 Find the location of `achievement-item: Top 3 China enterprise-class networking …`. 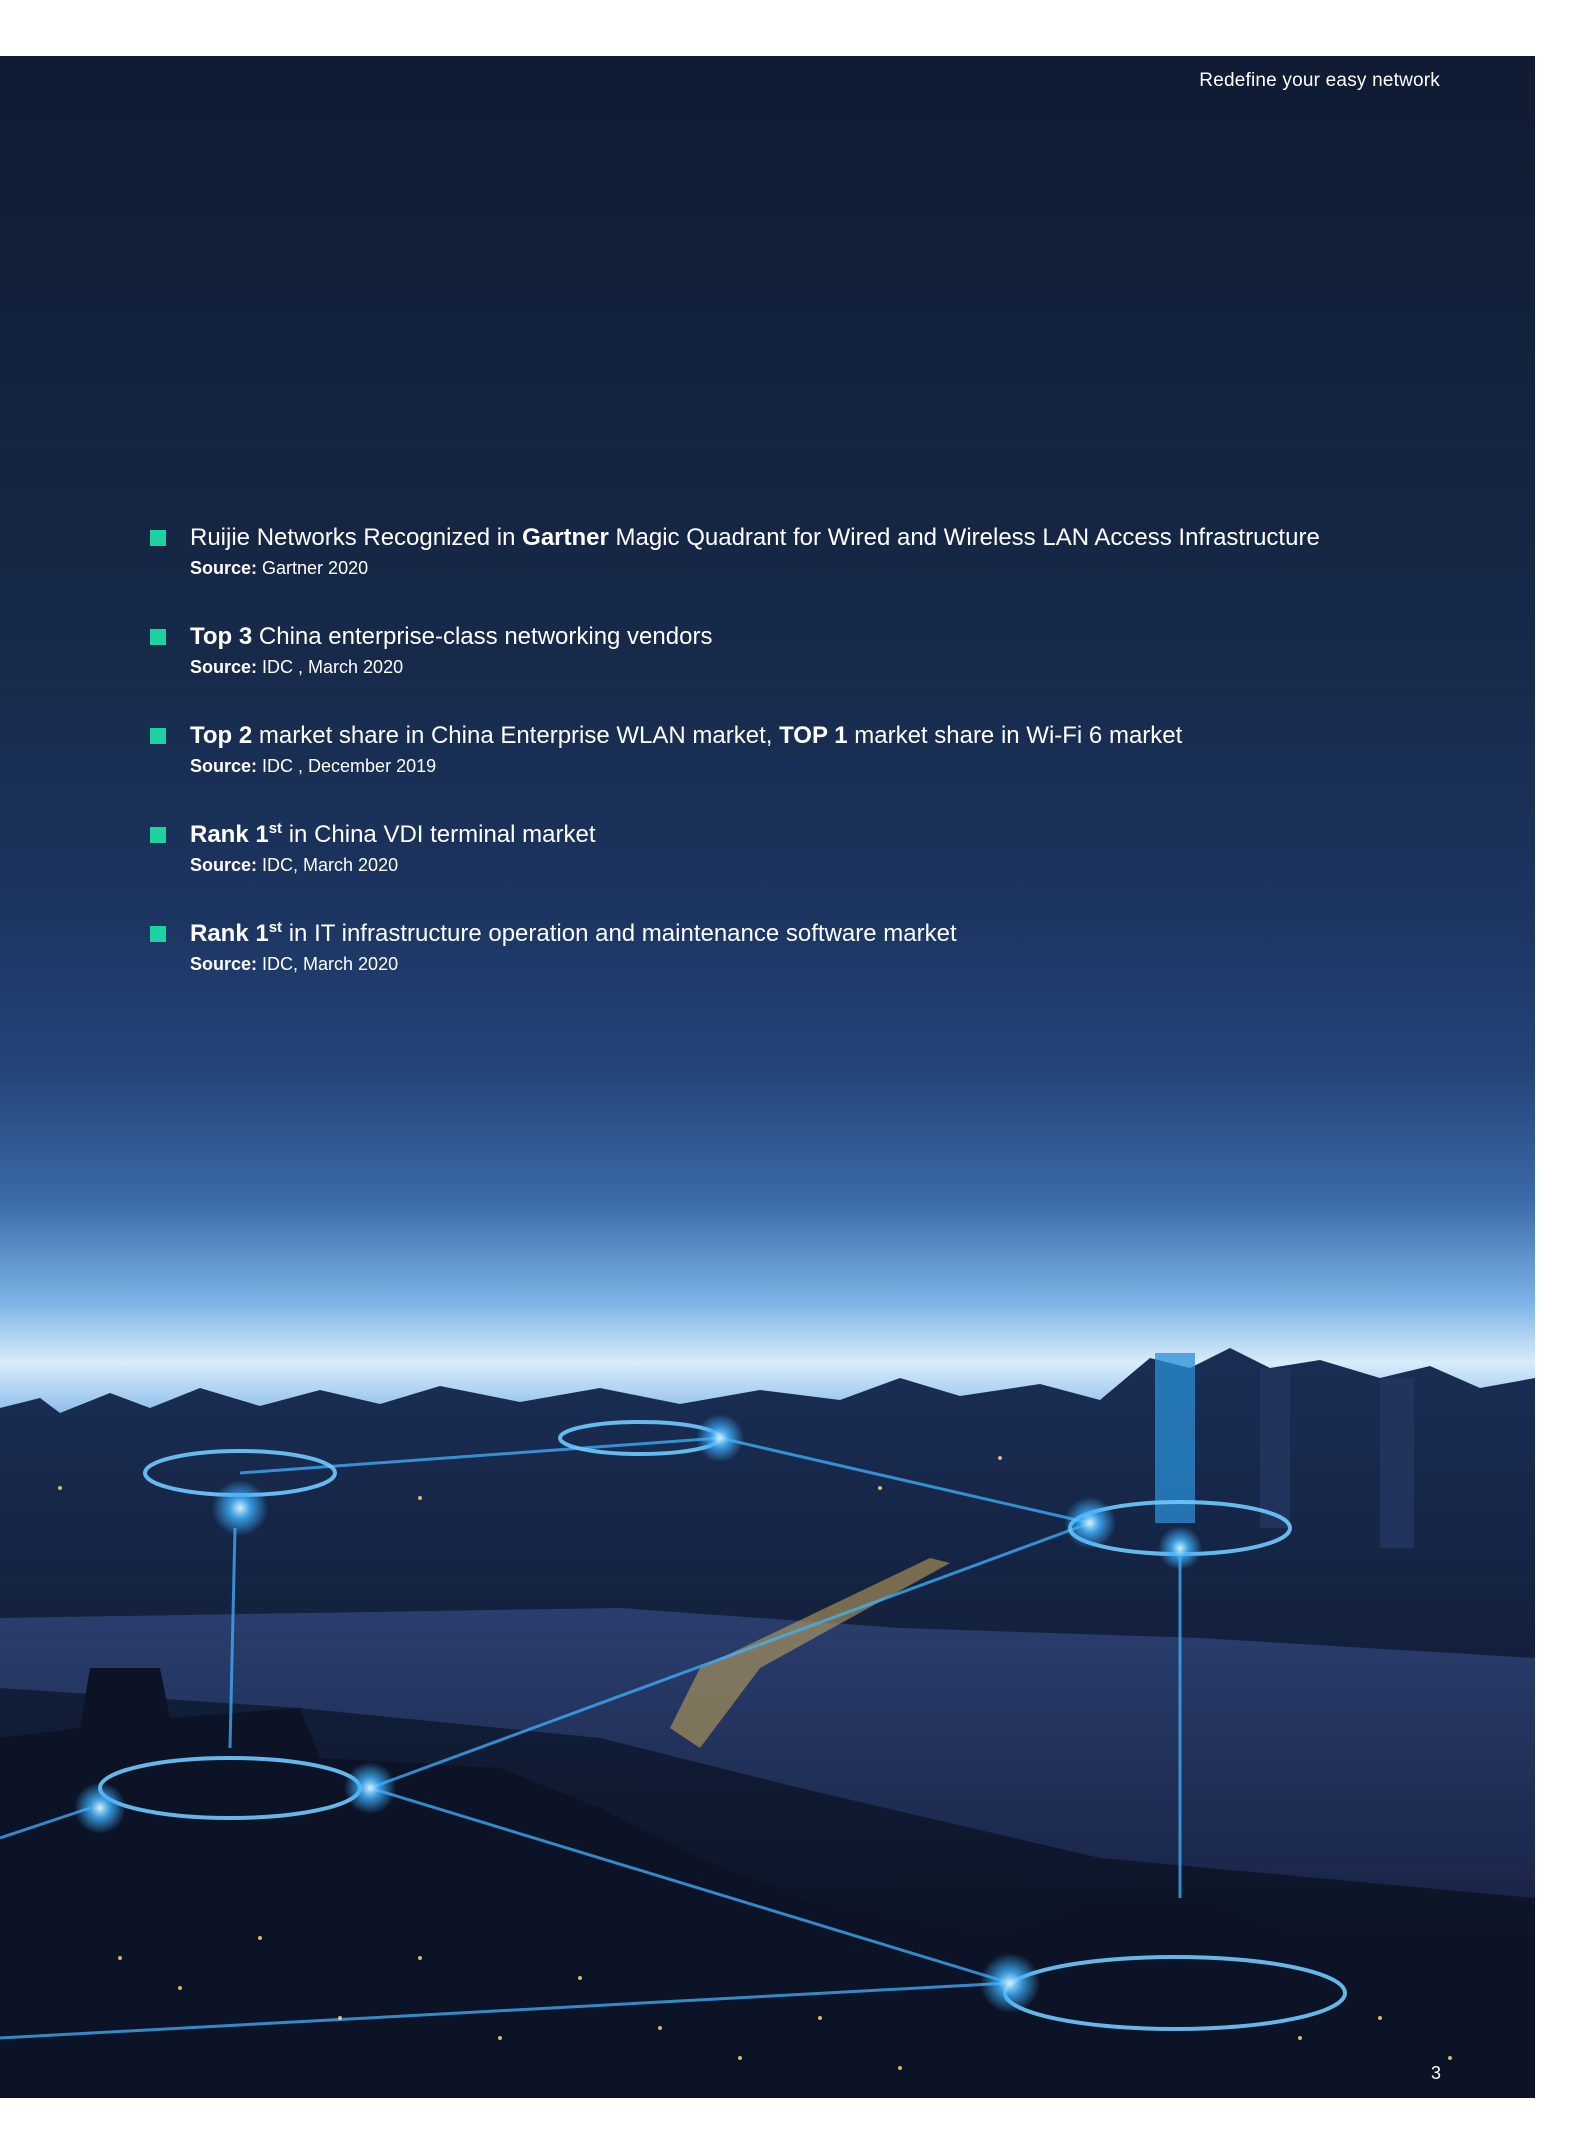

achievement-item: Top 3 China enterprise-class networking … is located at coordinates (775, 650).